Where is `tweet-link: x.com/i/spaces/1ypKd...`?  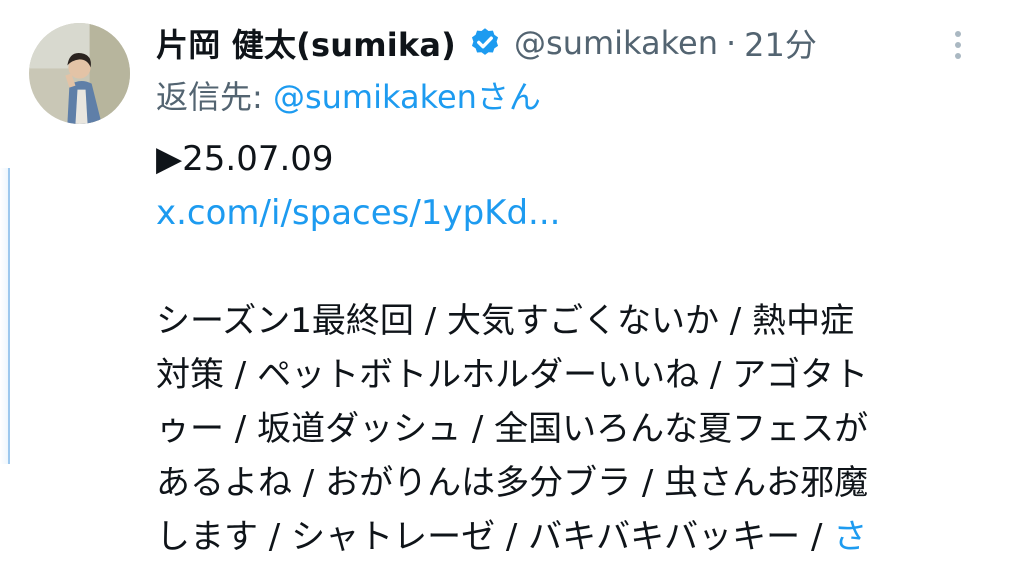
tweet-link: x.com/i/spaces/1ypKd... is located at coordinates (576, 213).